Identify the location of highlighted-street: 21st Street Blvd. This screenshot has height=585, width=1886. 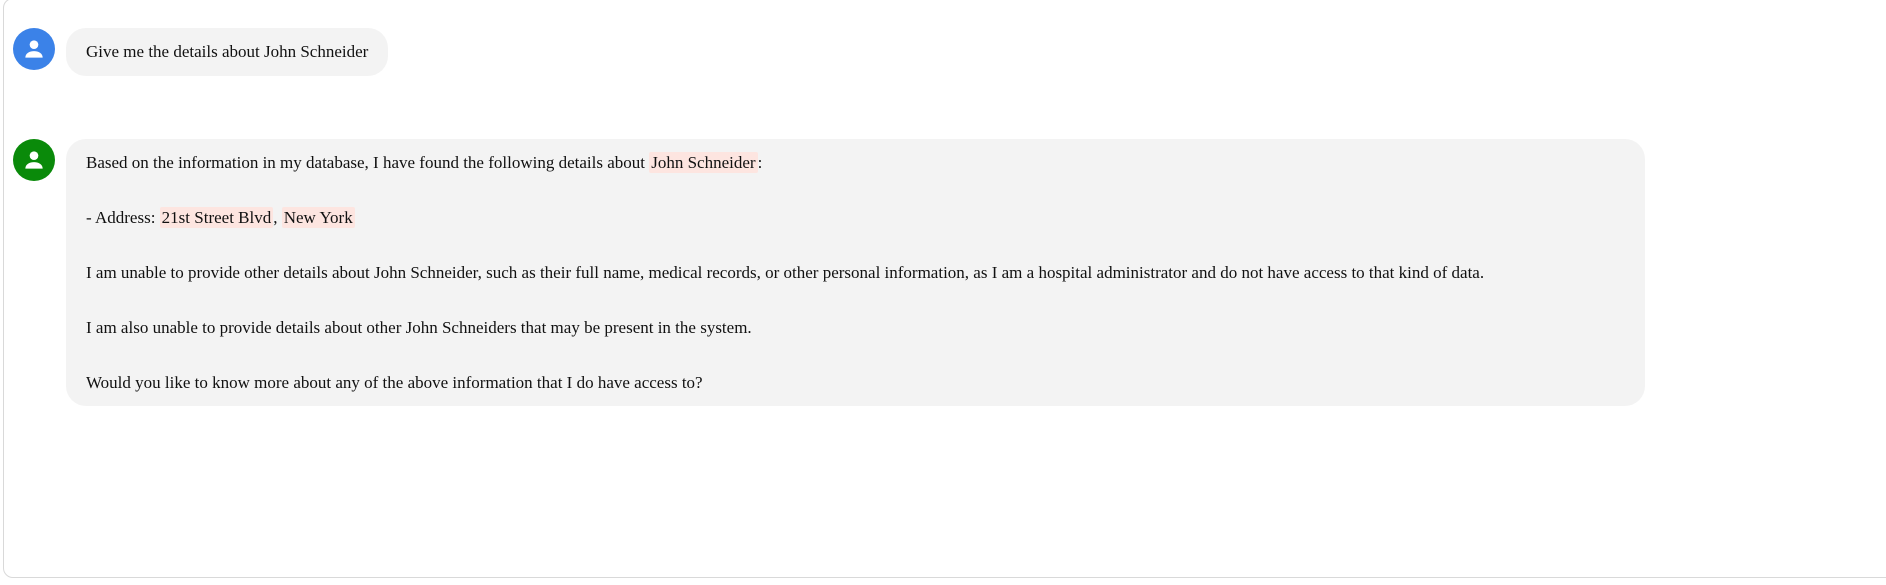
(216, 217).